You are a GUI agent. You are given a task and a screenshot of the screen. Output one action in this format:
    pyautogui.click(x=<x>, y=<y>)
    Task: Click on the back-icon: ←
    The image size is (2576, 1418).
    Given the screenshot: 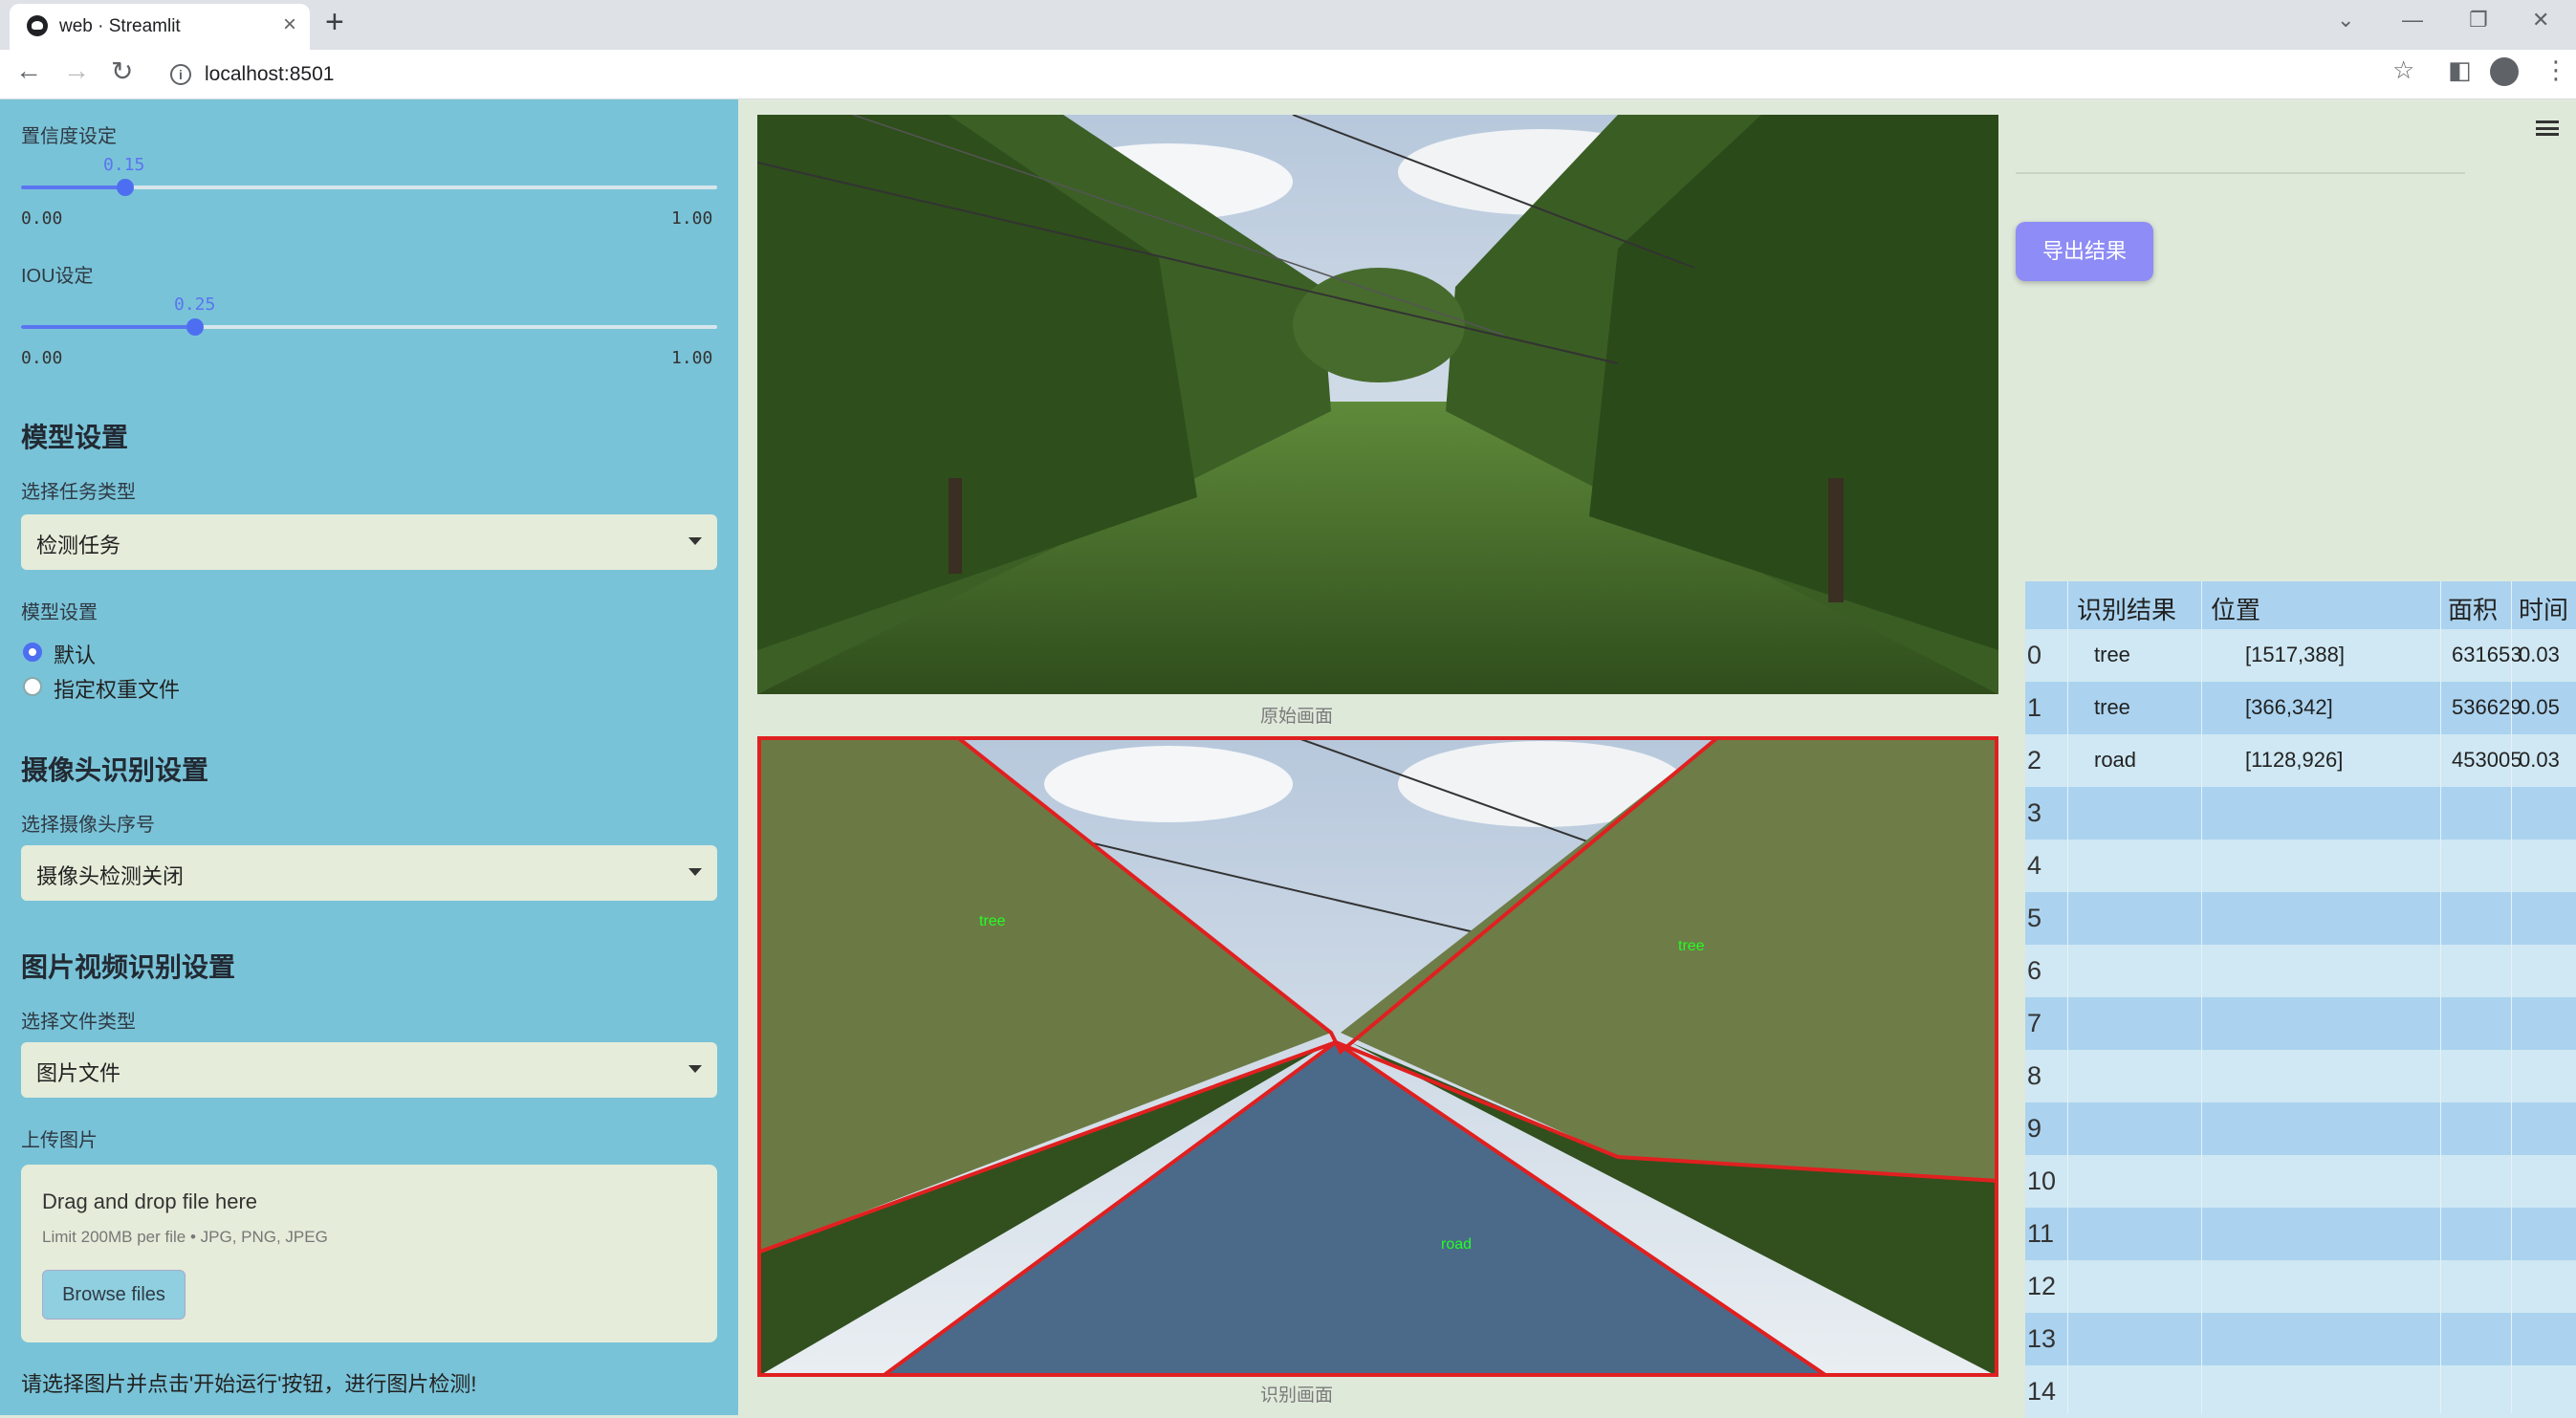 What is the action you would take?
    pyautogui.click(x=28, y=71)
    